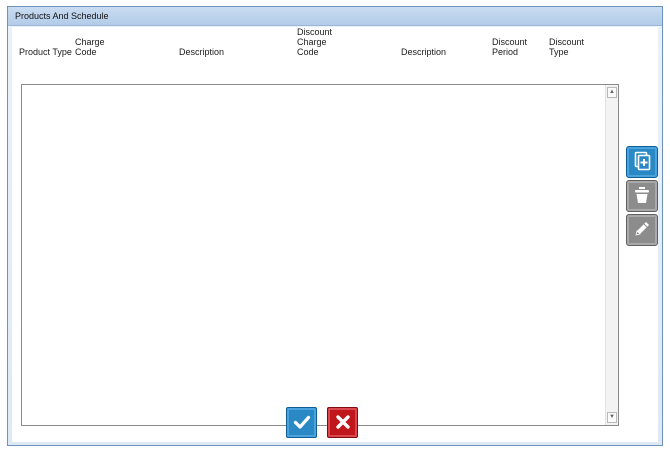 The width and height of the screenshot is (670, 452). I want to click on trash-icon, so click(642, 196).